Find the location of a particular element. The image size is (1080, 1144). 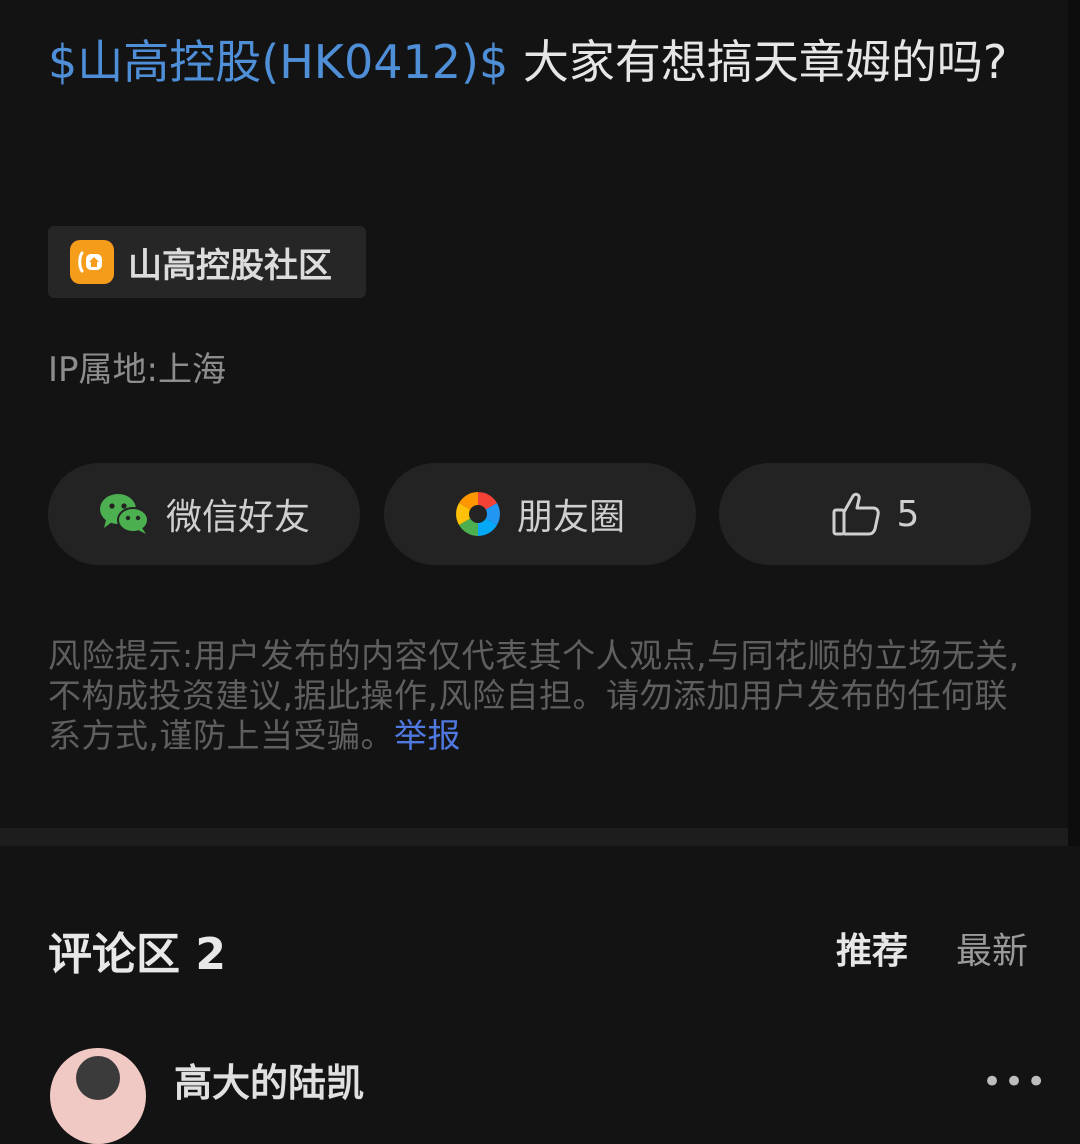

stock-tag-link: $山高控股(HK0412)$ is located at coordinates (278, 62).